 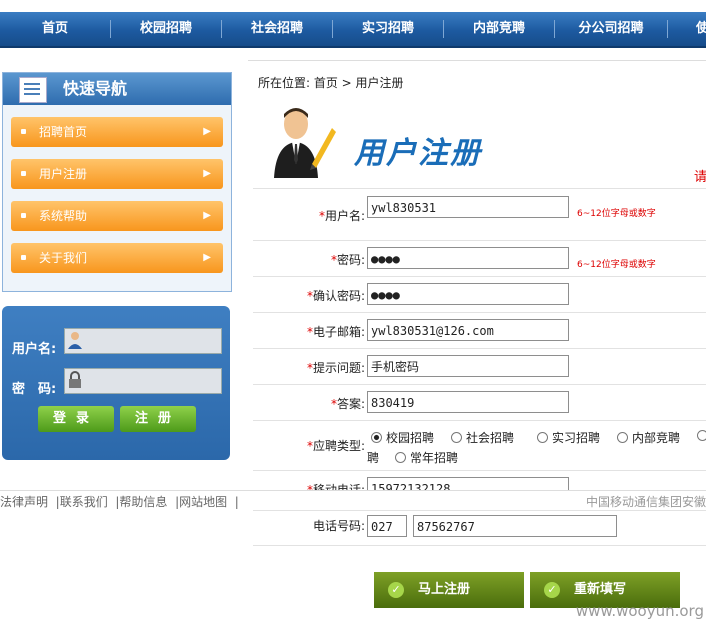 What do you see at coordinates (76, 419) in the screenshot?
I see `login-button: 登录` at bounding box center [76, 419].